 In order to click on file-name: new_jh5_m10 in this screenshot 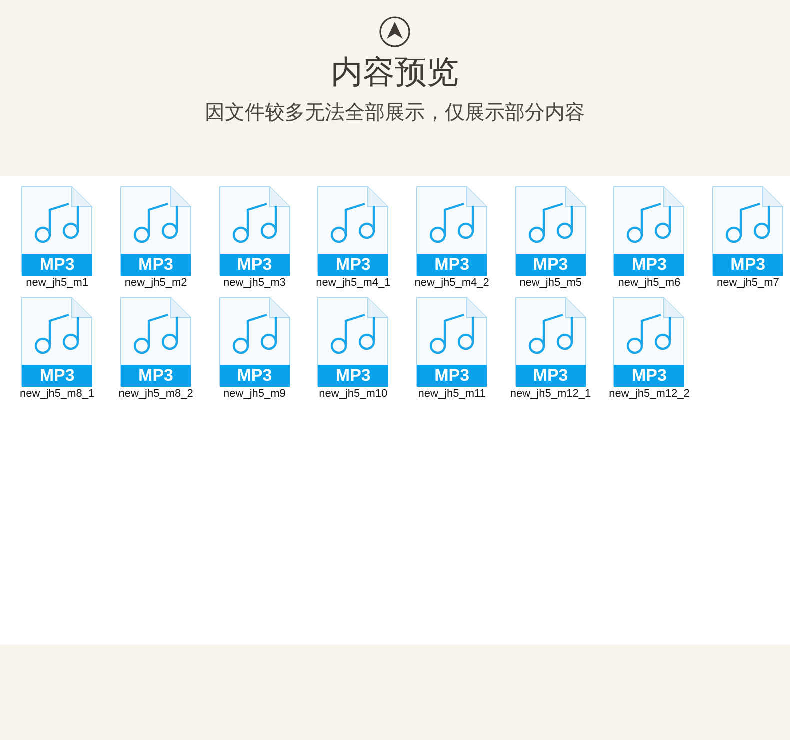, I will do `click(353, 394)`.